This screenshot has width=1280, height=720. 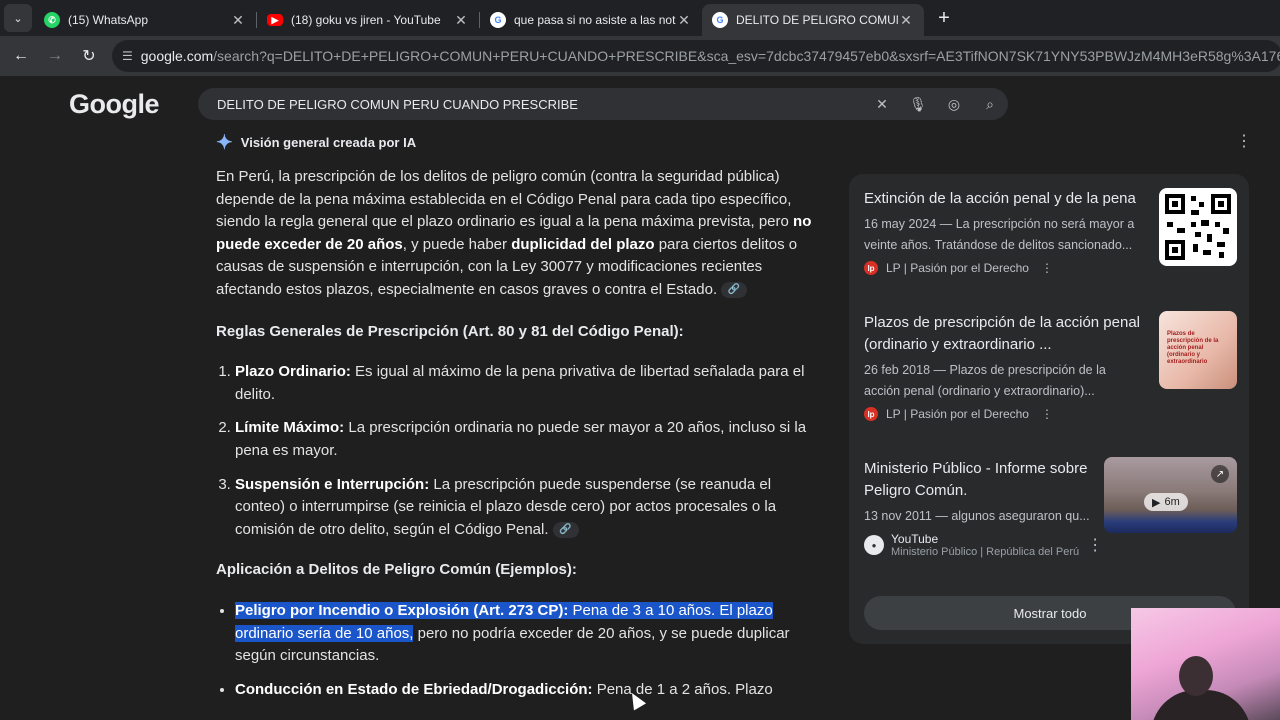 What do you see at coordinates (882, 104) in the screenshot?
I see `clear-icon: ✕` at bounding box center [882, 104].